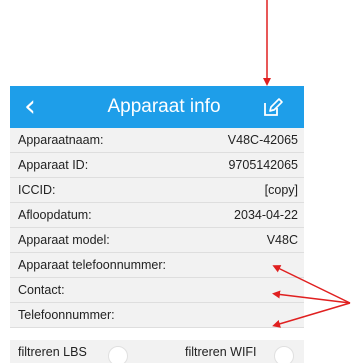 The height and width of the screenshot is (363, 358). Describe the element at coordinates (311, 315) in the screenshot. I see `arrow-to-phone-number` at that location.